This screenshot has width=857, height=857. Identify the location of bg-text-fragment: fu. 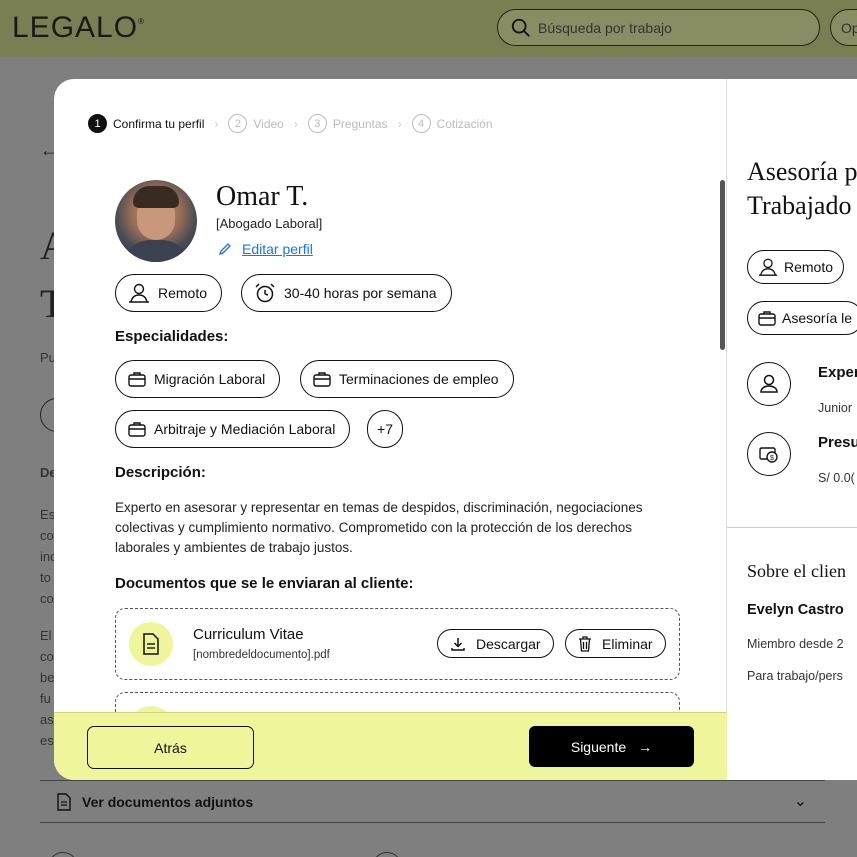
(45, 698).